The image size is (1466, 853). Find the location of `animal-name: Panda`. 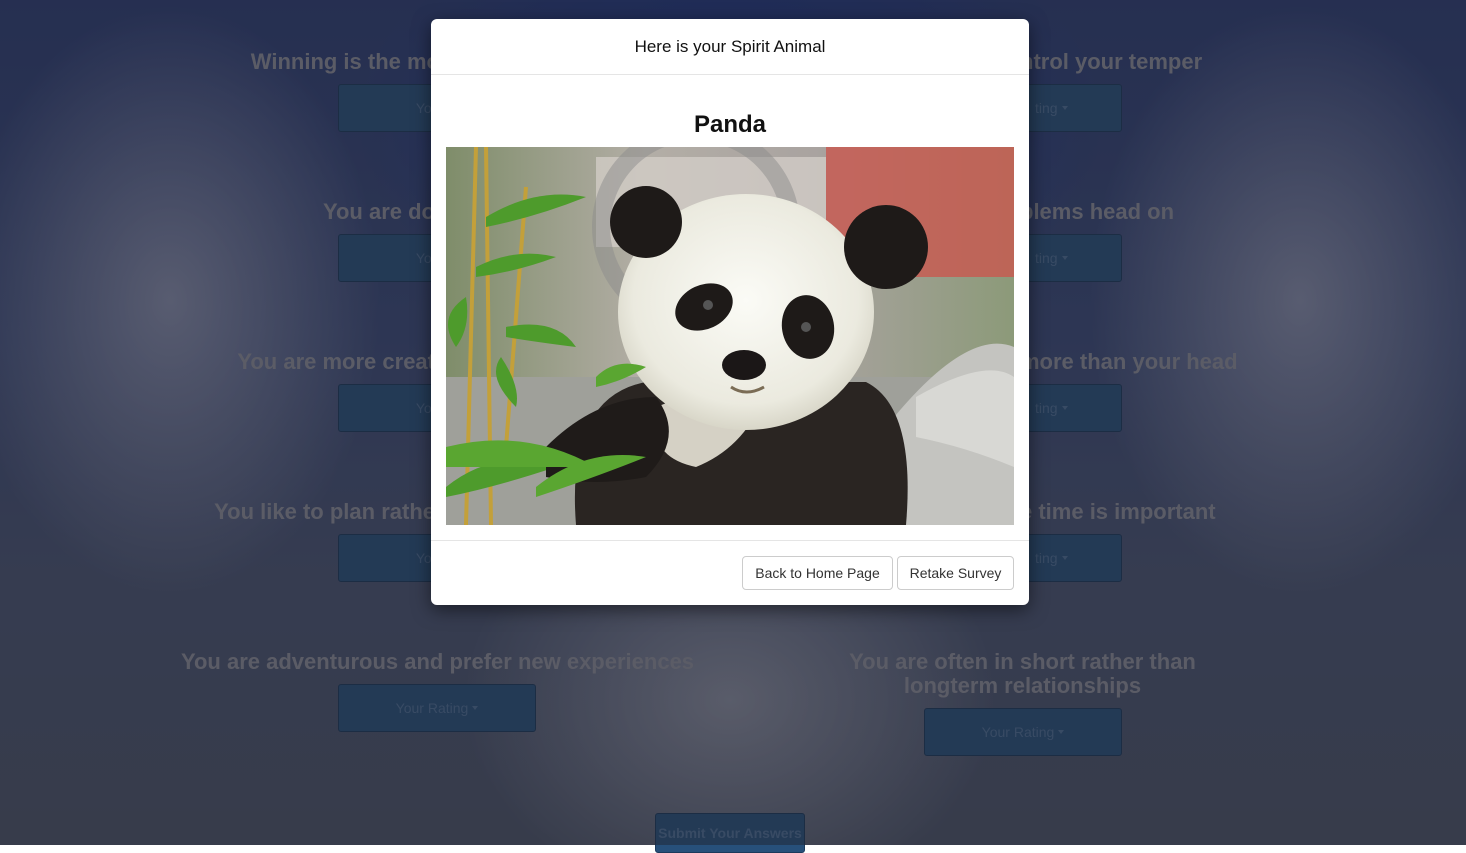

animal-name: Panda is located at coordinates (730, 124).